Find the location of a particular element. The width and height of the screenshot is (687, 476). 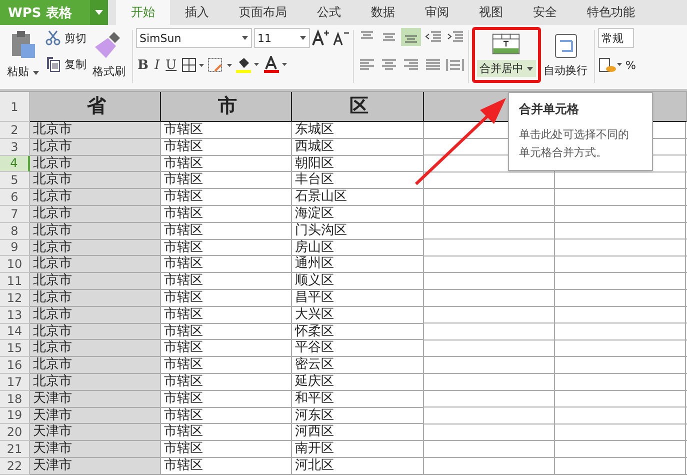

cell-style-icon is located at coordinates (219, 65).